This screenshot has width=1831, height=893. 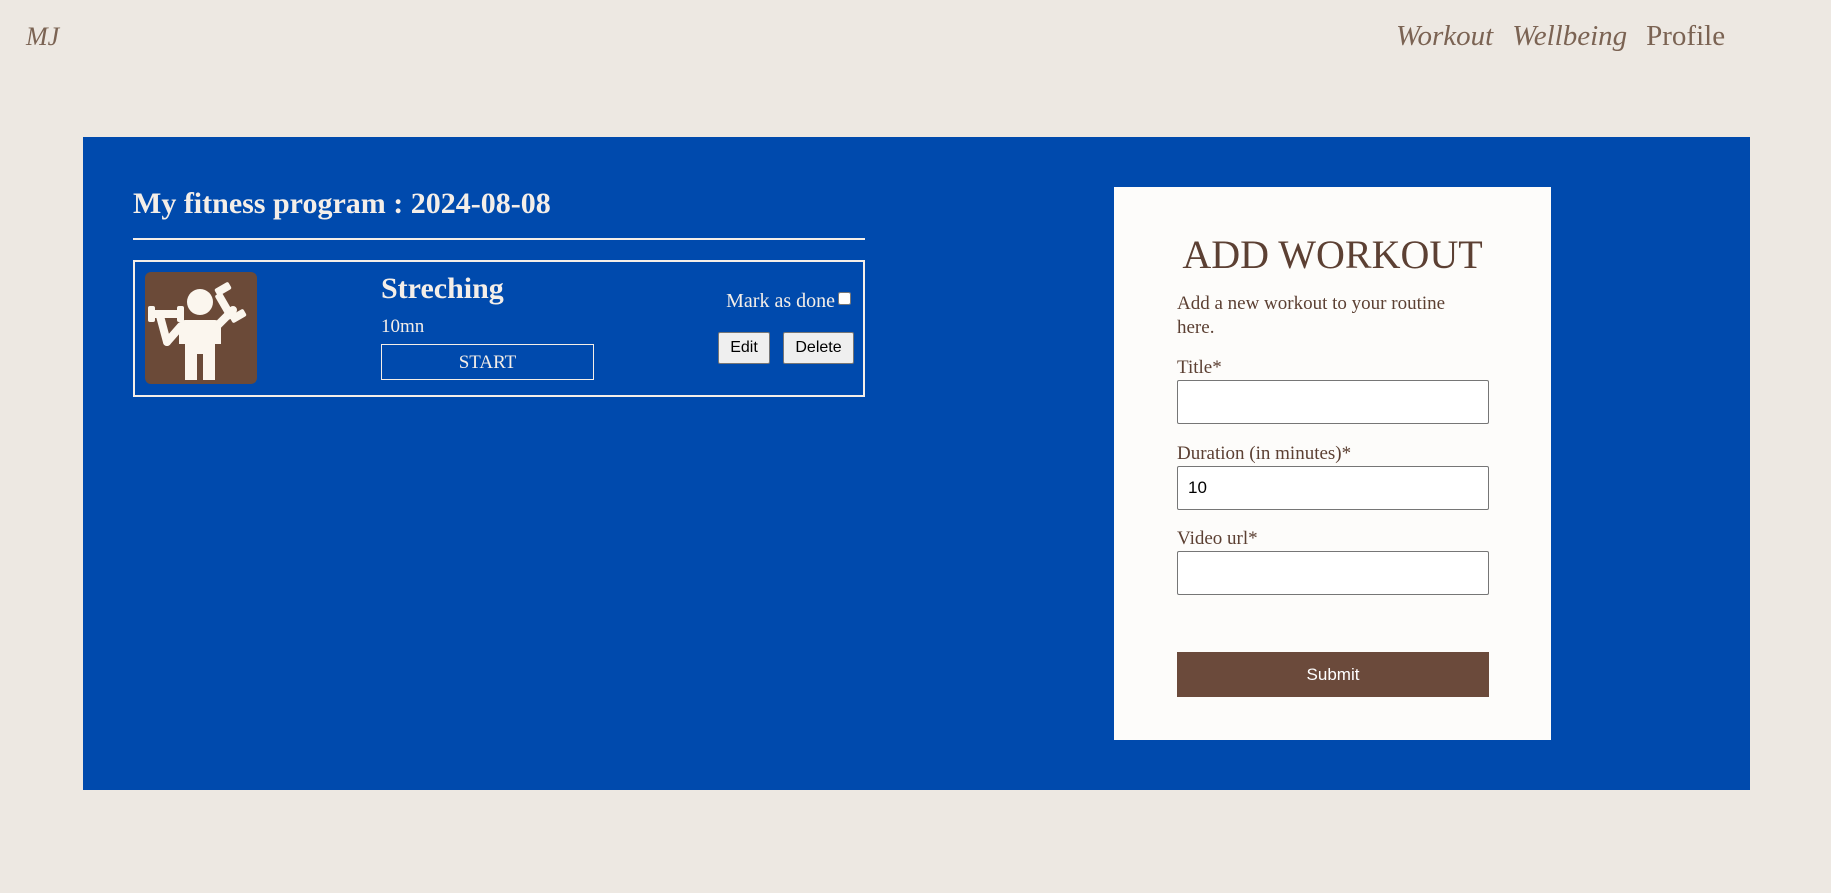 What do you see at coordinates (844, 298) in the screenshot?
I see `mark-as-done-checkbox` at bounding box center [844, 298].